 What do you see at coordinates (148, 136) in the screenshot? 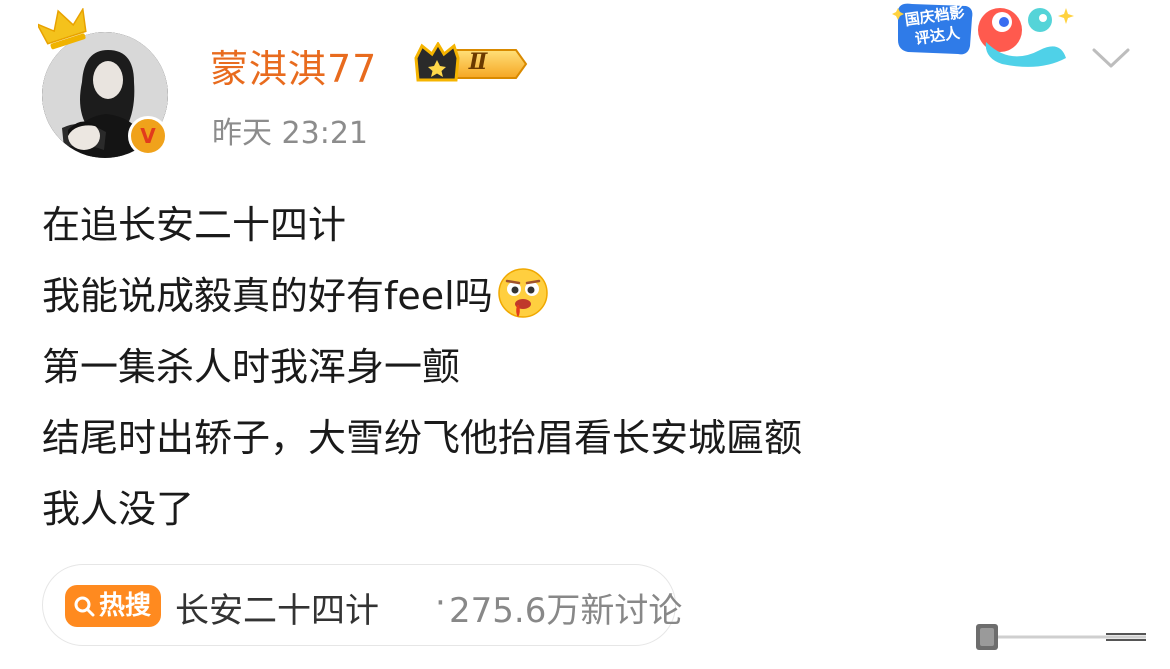
I see `verified-icon: V` at bounding box center [148, 136].